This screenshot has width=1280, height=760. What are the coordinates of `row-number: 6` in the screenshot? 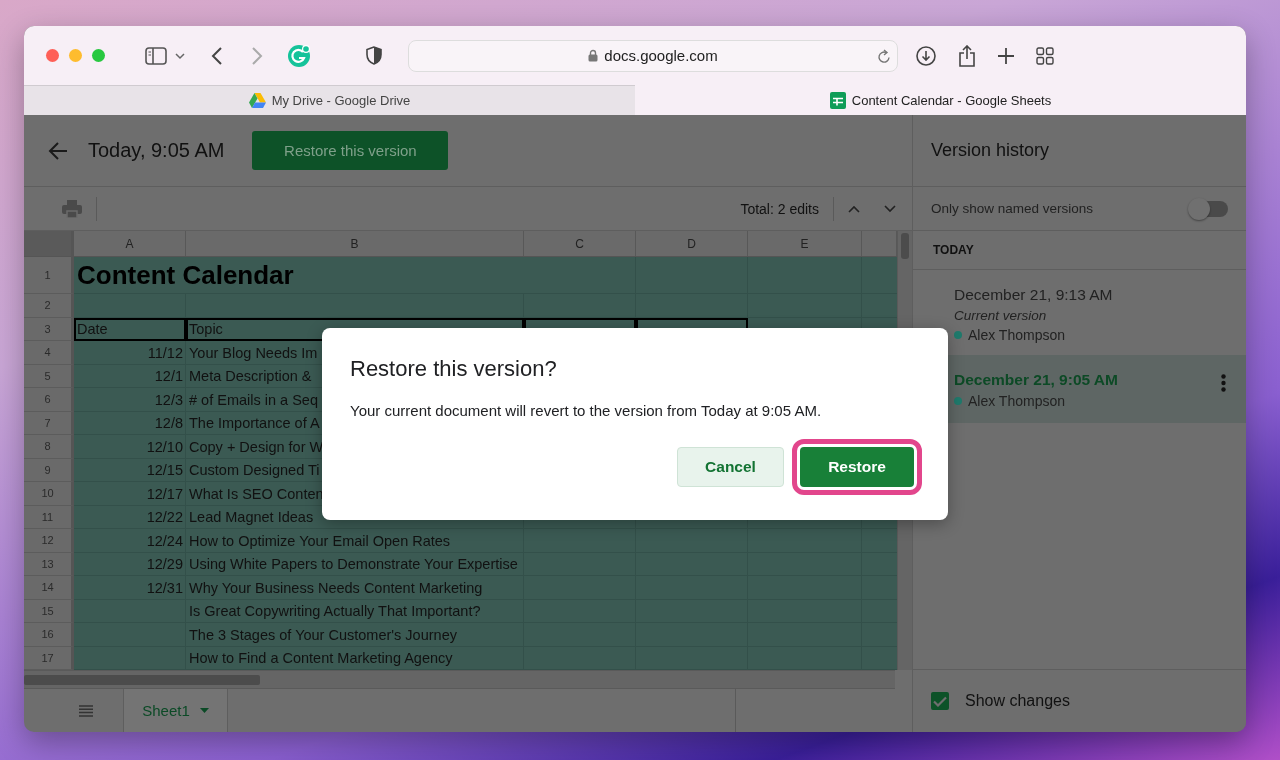 It's located at (49, 400).